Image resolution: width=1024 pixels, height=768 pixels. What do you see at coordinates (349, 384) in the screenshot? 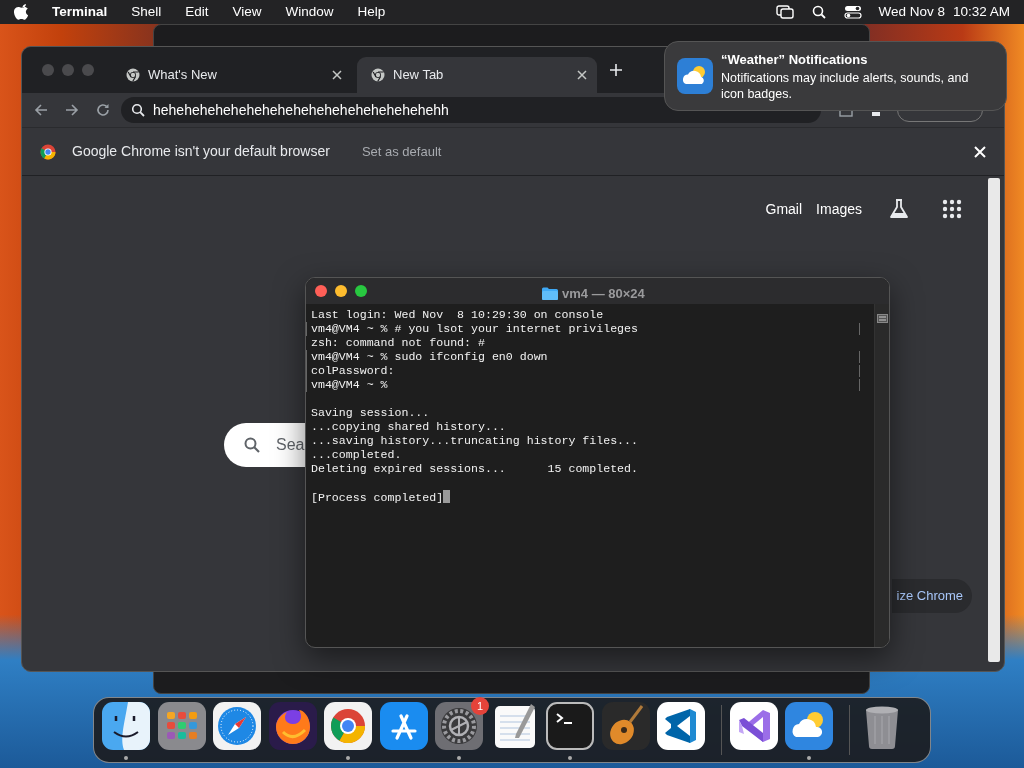
I see `terminal-line: vm4@VM4 ~ %` at bounding box center [349, 384].